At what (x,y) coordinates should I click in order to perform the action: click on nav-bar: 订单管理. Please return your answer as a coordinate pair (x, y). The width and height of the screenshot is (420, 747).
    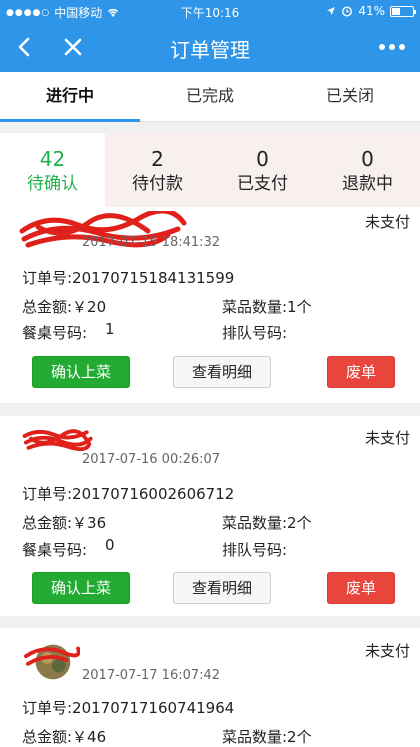
    Looking at the image, I should click on (210, 48).